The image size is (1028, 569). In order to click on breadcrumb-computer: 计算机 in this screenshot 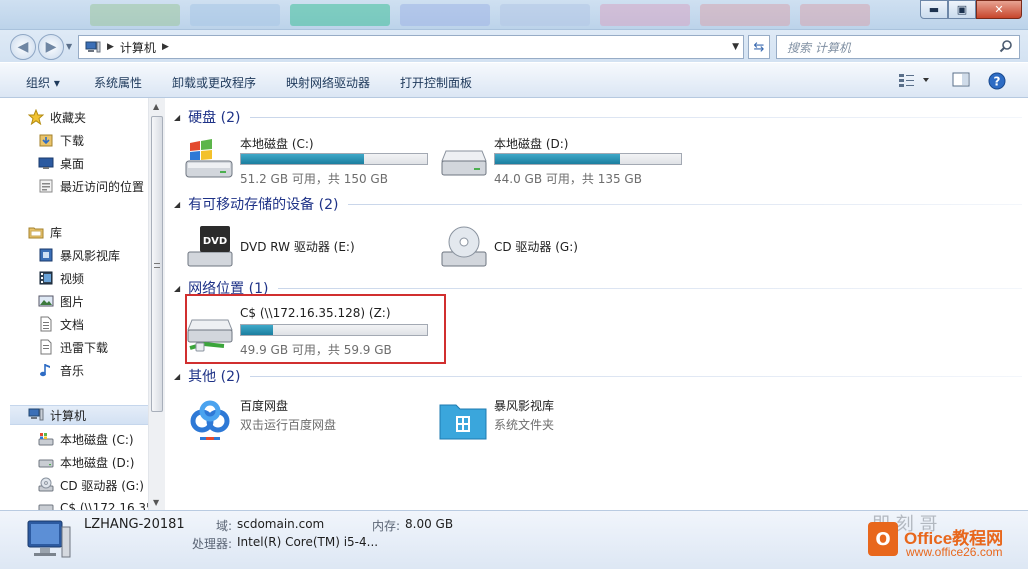, I will do `click(138, 47)`.